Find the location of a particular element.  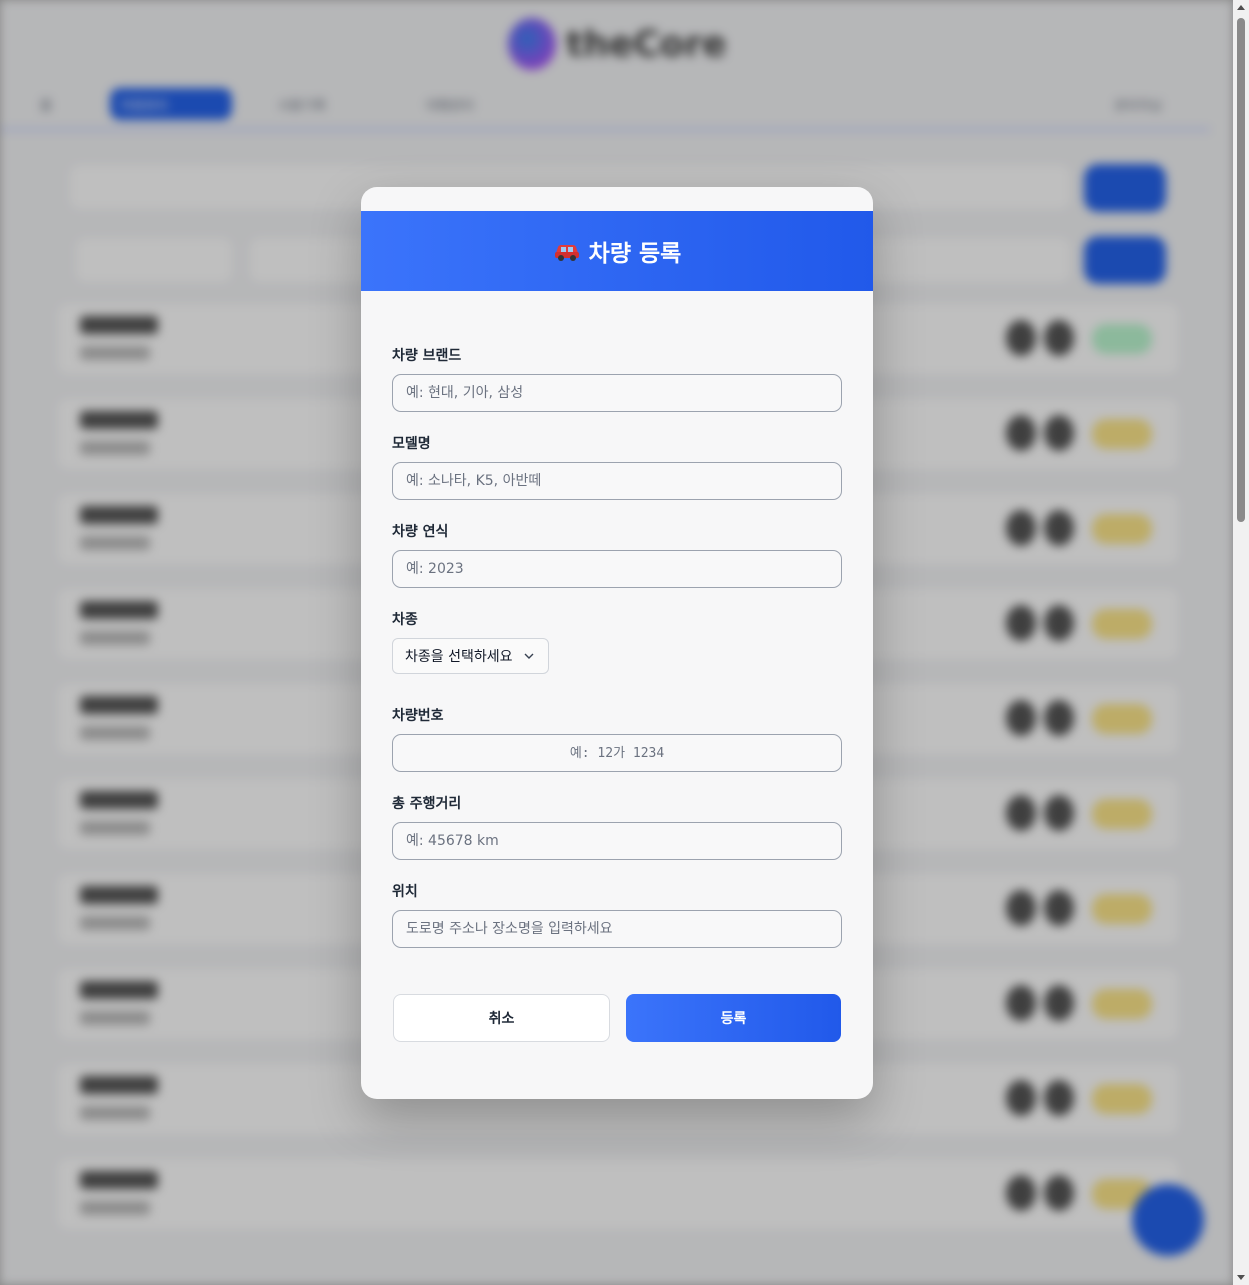

brand-label: 차량 브랜드 is located at coordinates (427, 356).